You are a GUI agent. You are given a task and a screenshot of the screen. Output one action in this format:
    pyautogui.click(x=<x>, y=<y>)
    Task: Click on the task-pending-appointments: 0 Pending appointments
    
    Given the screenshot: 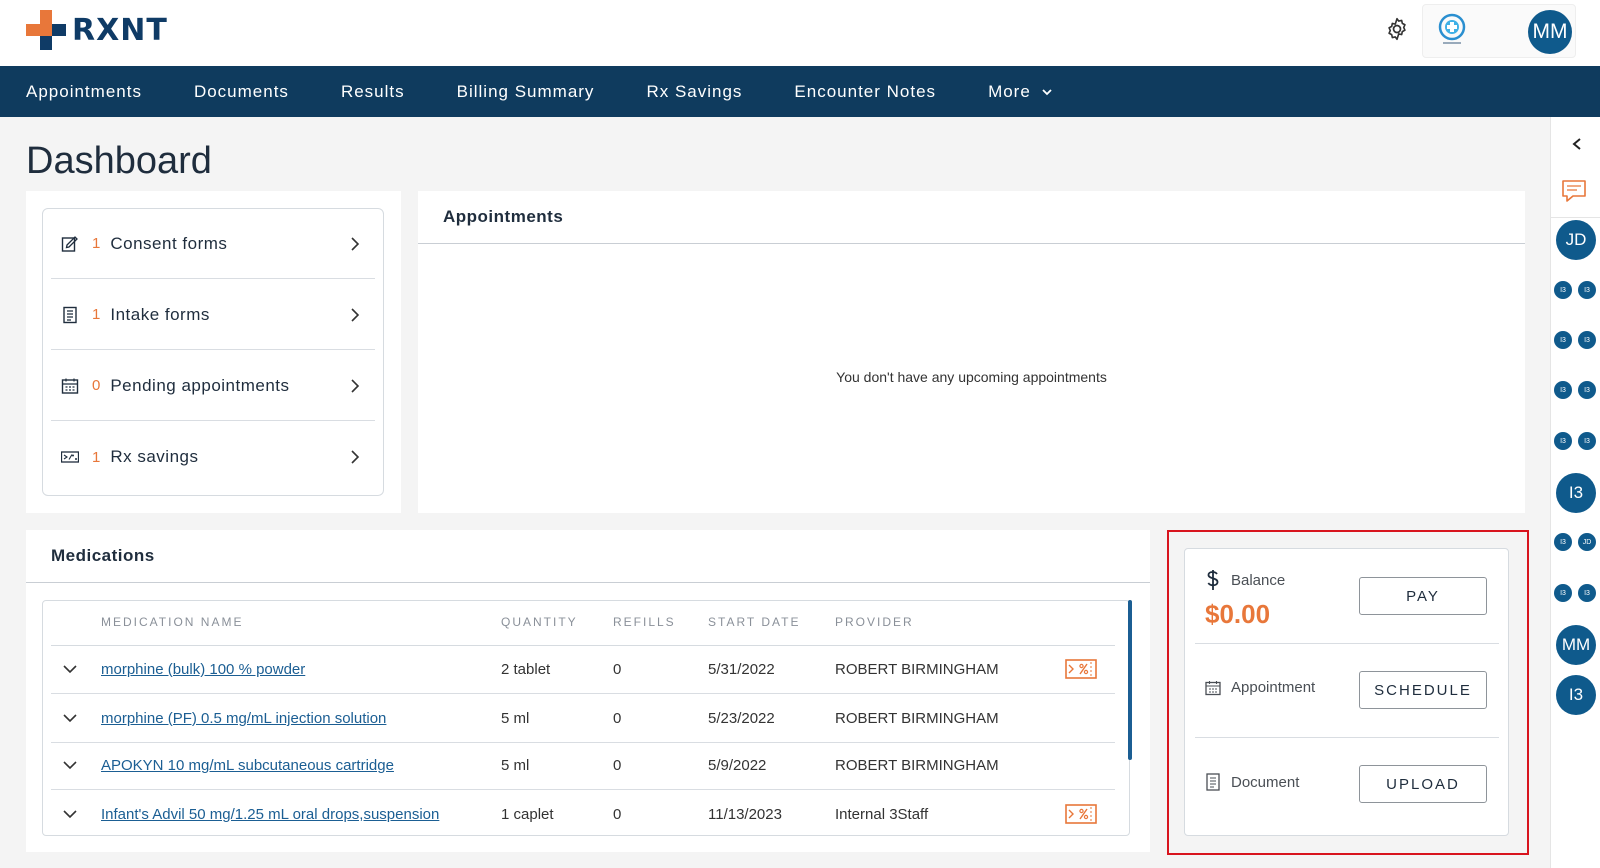 What is the action you would take?
    pyautogui.click(x=213, y=386)
    